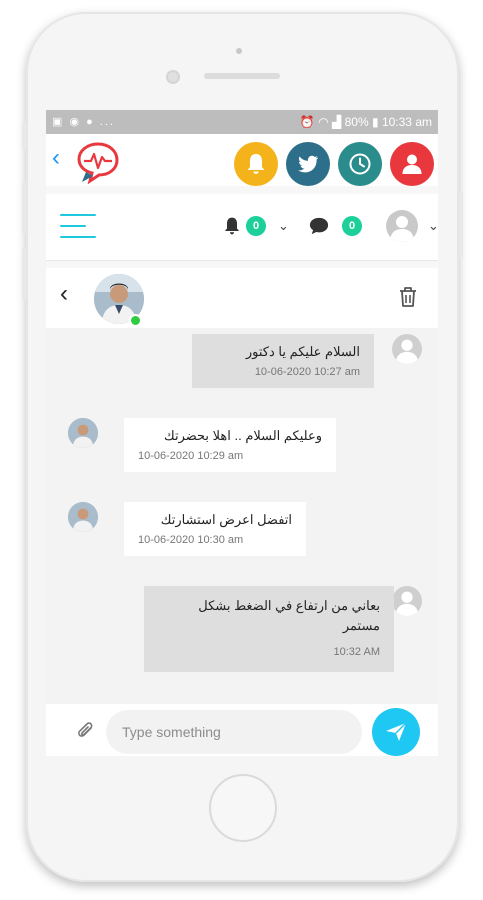 Image resolution: width=483 pixels, height=900 pixels. Describe the element at coordinates (242, 122) in the screenshot. I see `status-bar: ▣ ◉ ● ... ⏰ ◠ ▟ 80% ▮ 10:33 am` at that location.